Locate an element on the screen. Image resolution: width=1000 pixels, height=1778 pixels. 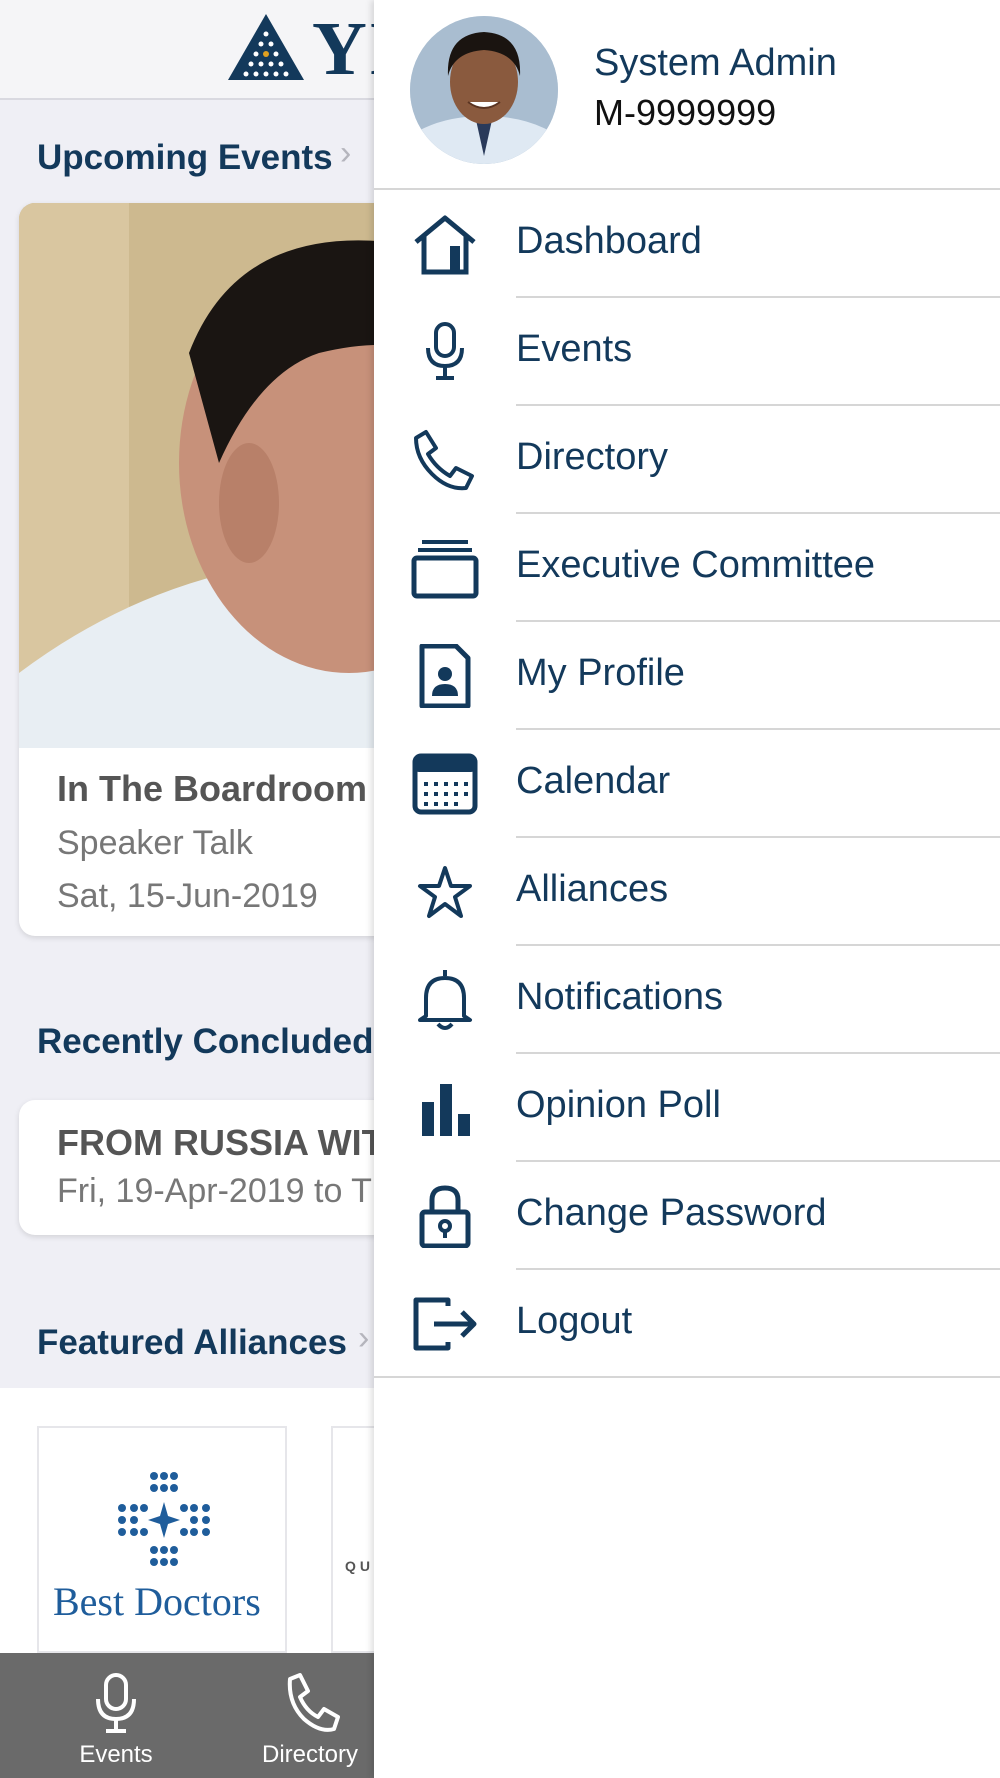
featured-alliances-title: Featured Alliances is located at coordinates (192, 1343).